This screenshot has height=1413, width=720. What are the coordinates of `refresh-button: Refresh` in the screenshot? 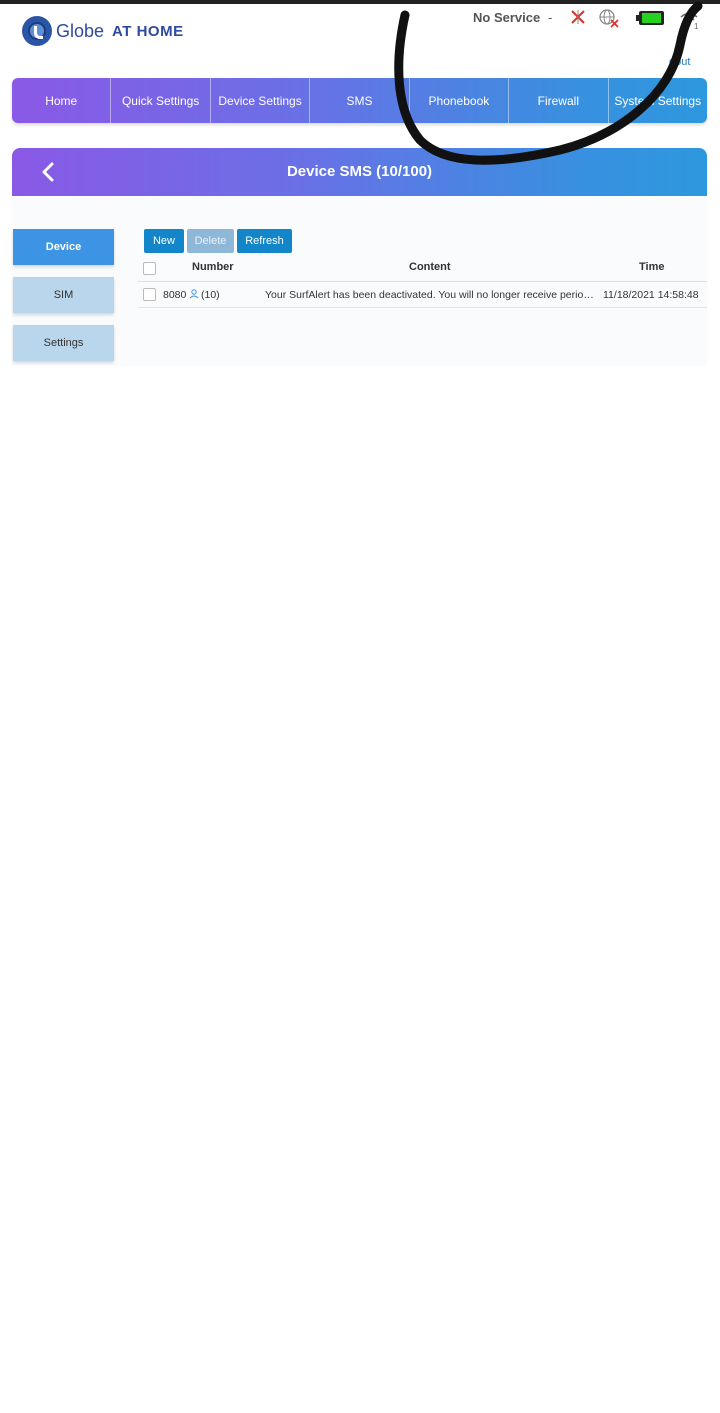 It's located at (264, 241).